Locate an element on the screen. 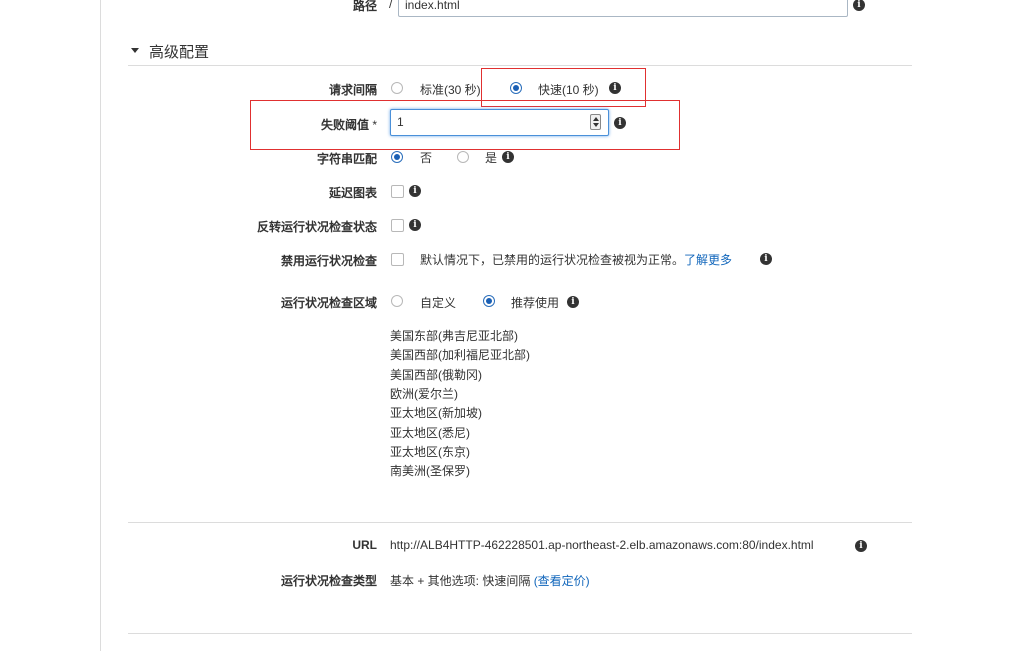 Image resolution: width=1024 pixels, height=651 pixels. view-pricing-link: (查看定价) is located at coordinates (562, 581).